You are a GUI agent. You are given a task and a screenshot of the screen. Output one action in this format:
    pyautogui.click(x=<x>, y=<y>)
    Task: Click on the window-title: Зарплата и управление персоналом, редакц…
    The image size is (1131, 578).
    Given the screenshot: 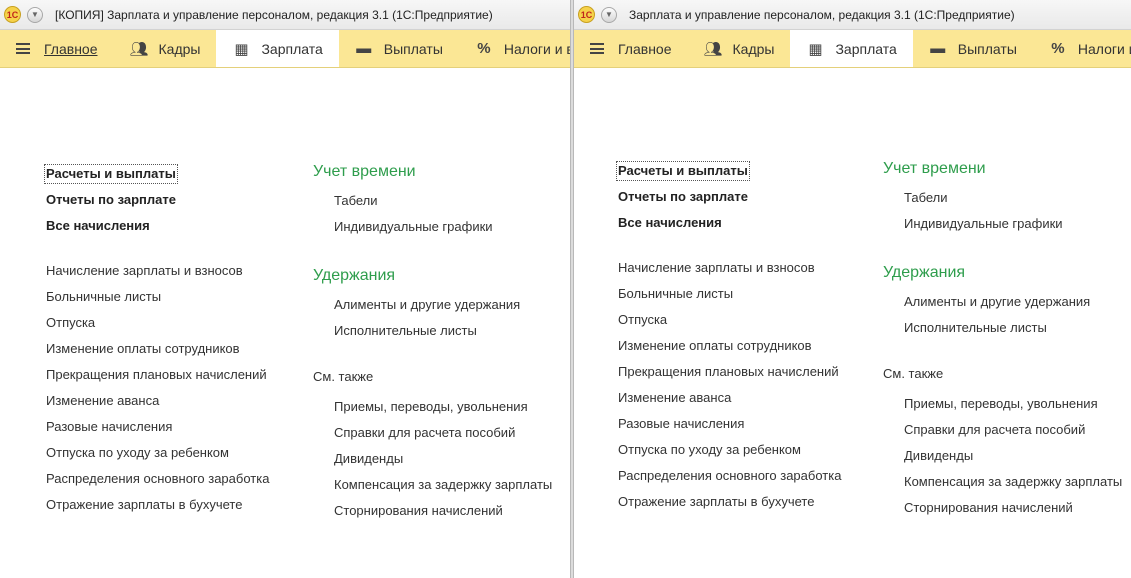 What is the action you would take?
    pyautogui.click(x=822, y=14)
    